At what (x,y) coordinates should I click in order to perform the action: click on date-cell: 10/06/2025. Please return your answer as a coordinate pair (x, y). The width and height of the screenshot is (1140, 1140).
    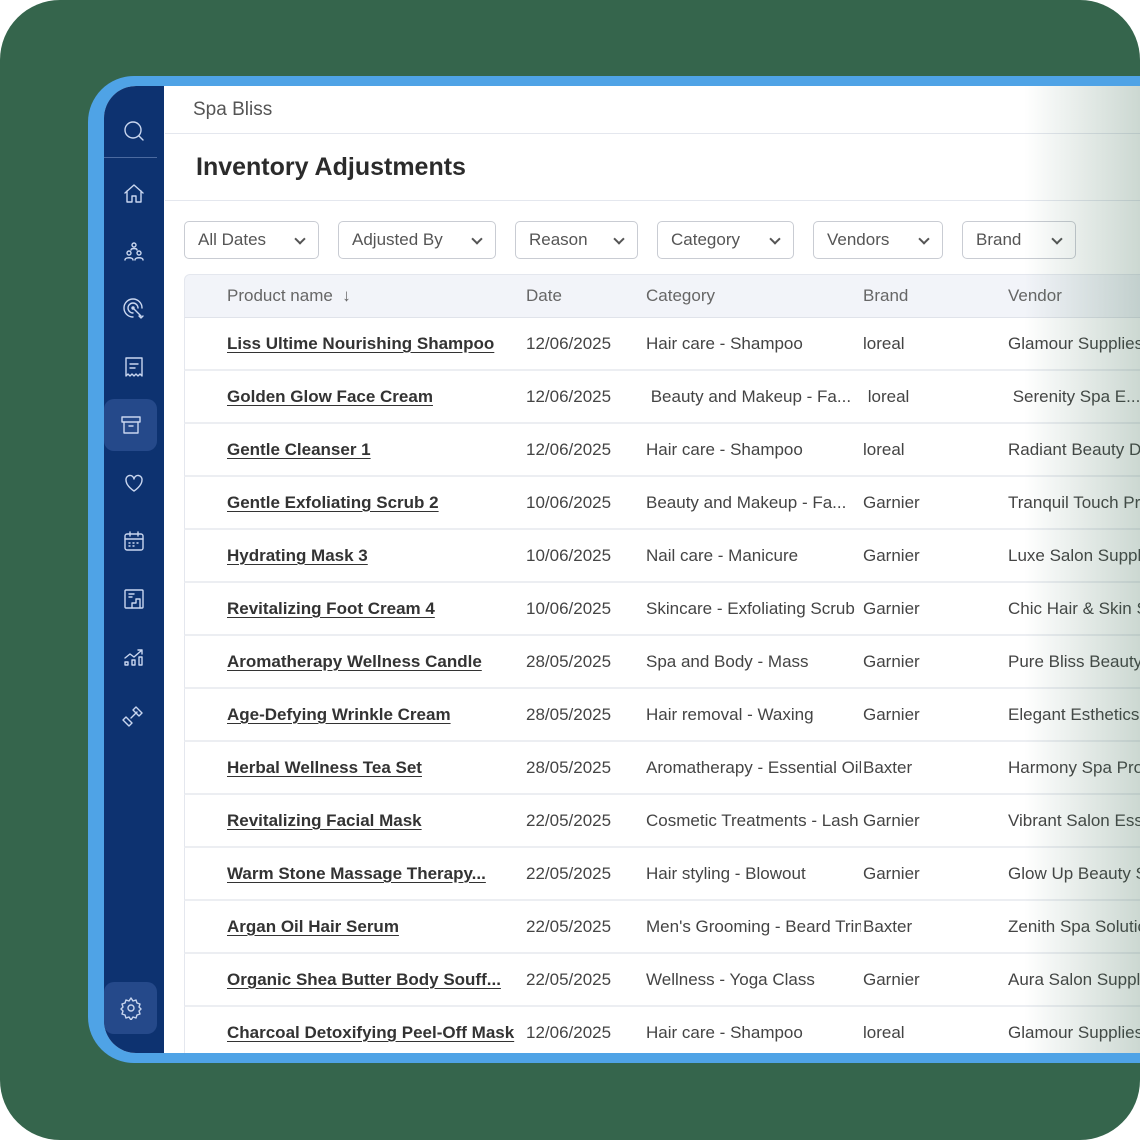
    Looking at the image, I should click on (569, 555).